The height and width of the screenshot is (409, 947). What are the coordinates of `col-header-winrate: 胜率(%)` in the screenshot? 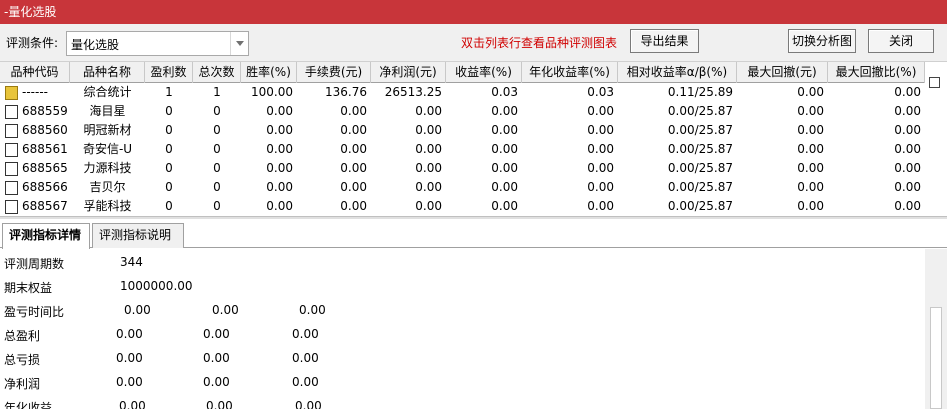 It's located at (269, 72).